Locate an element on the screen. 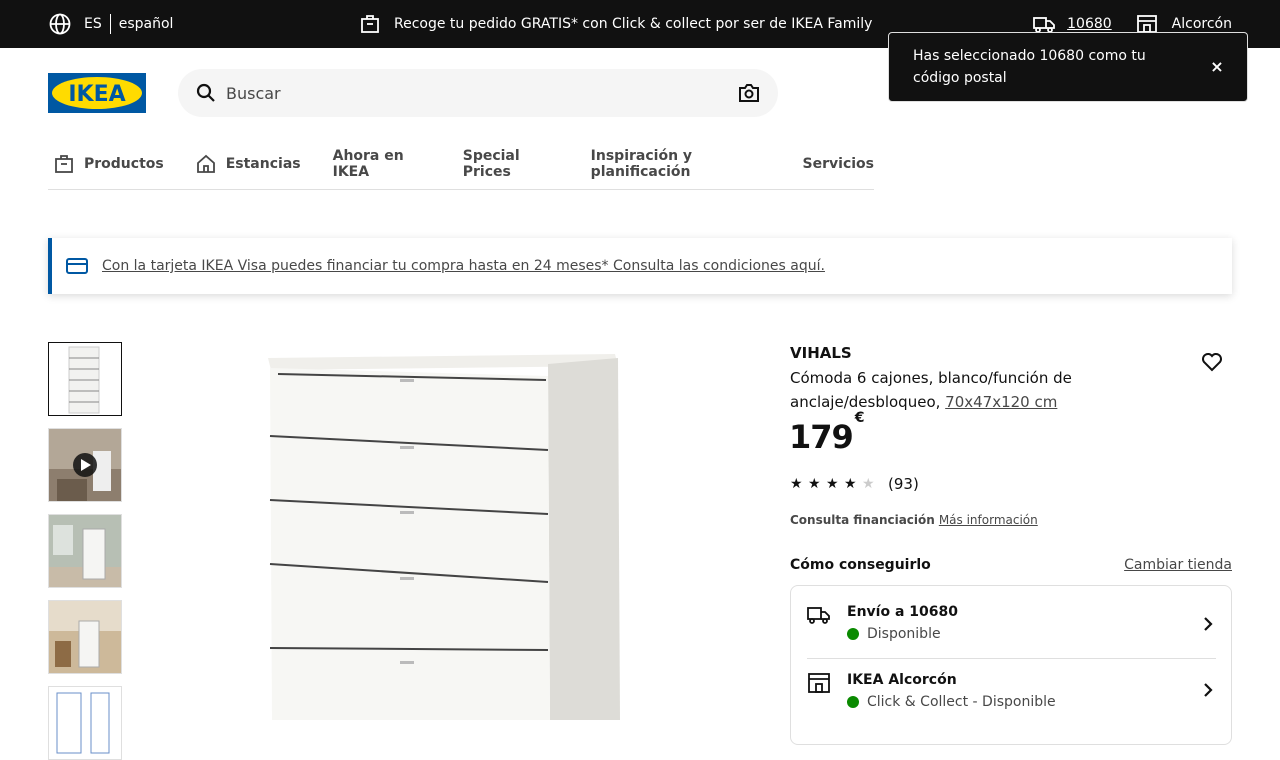 The image size is (1280, 760). thumbnail-video is located at coordinates (85, 465).